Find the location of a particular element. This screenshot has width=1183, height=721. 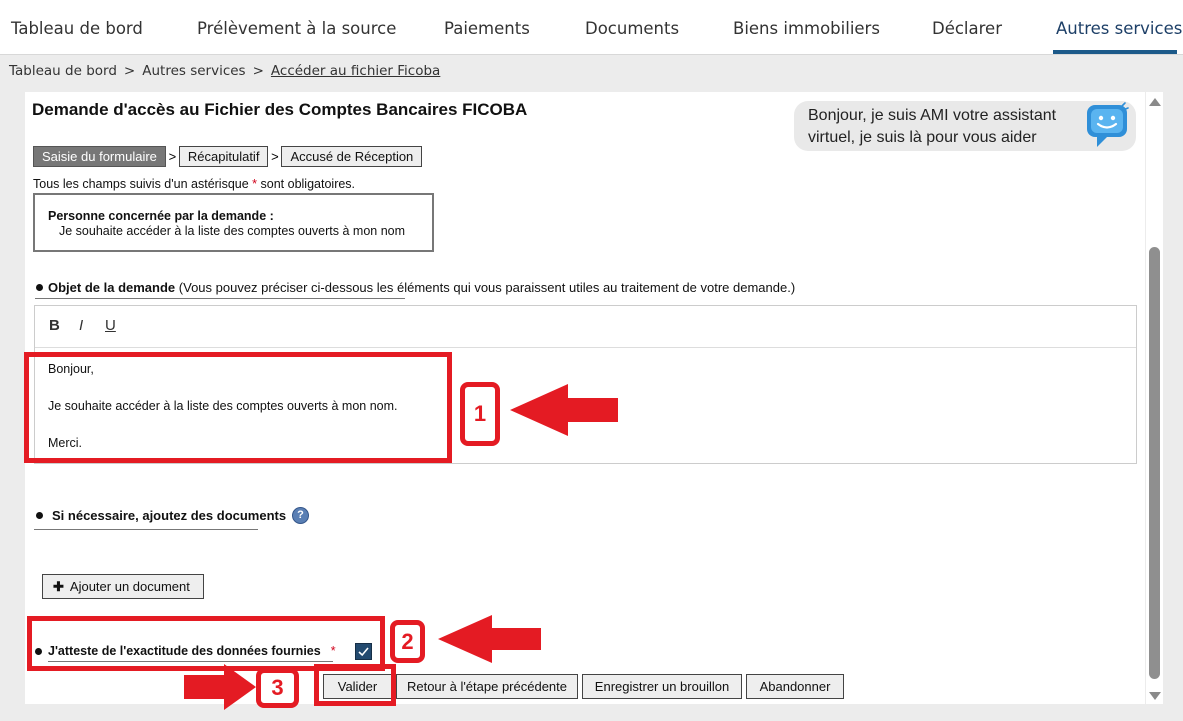

required-note-suffix: sont obligatoires. is located at coordinates (308, 184).